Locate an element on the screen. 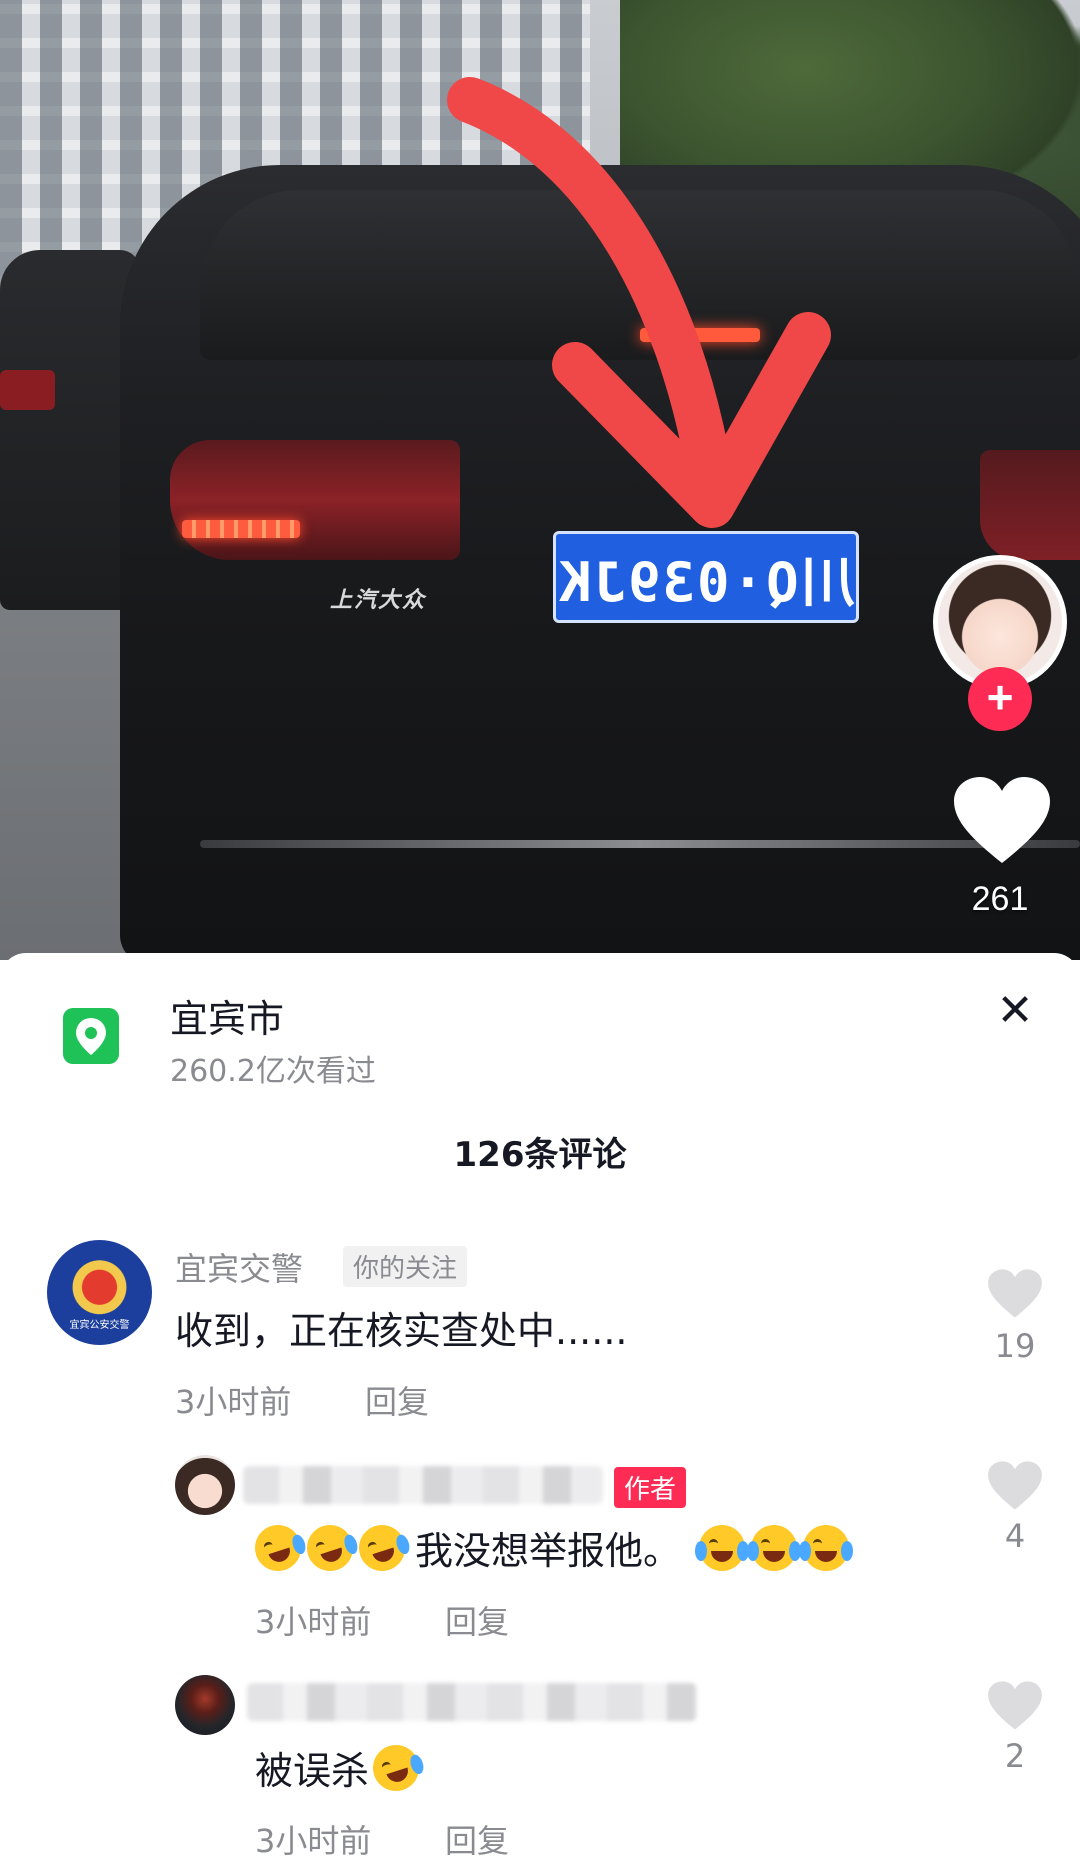 This screenshot has width=1080, height=1871. like-count: 261 is located at coordinates (1000, 899).